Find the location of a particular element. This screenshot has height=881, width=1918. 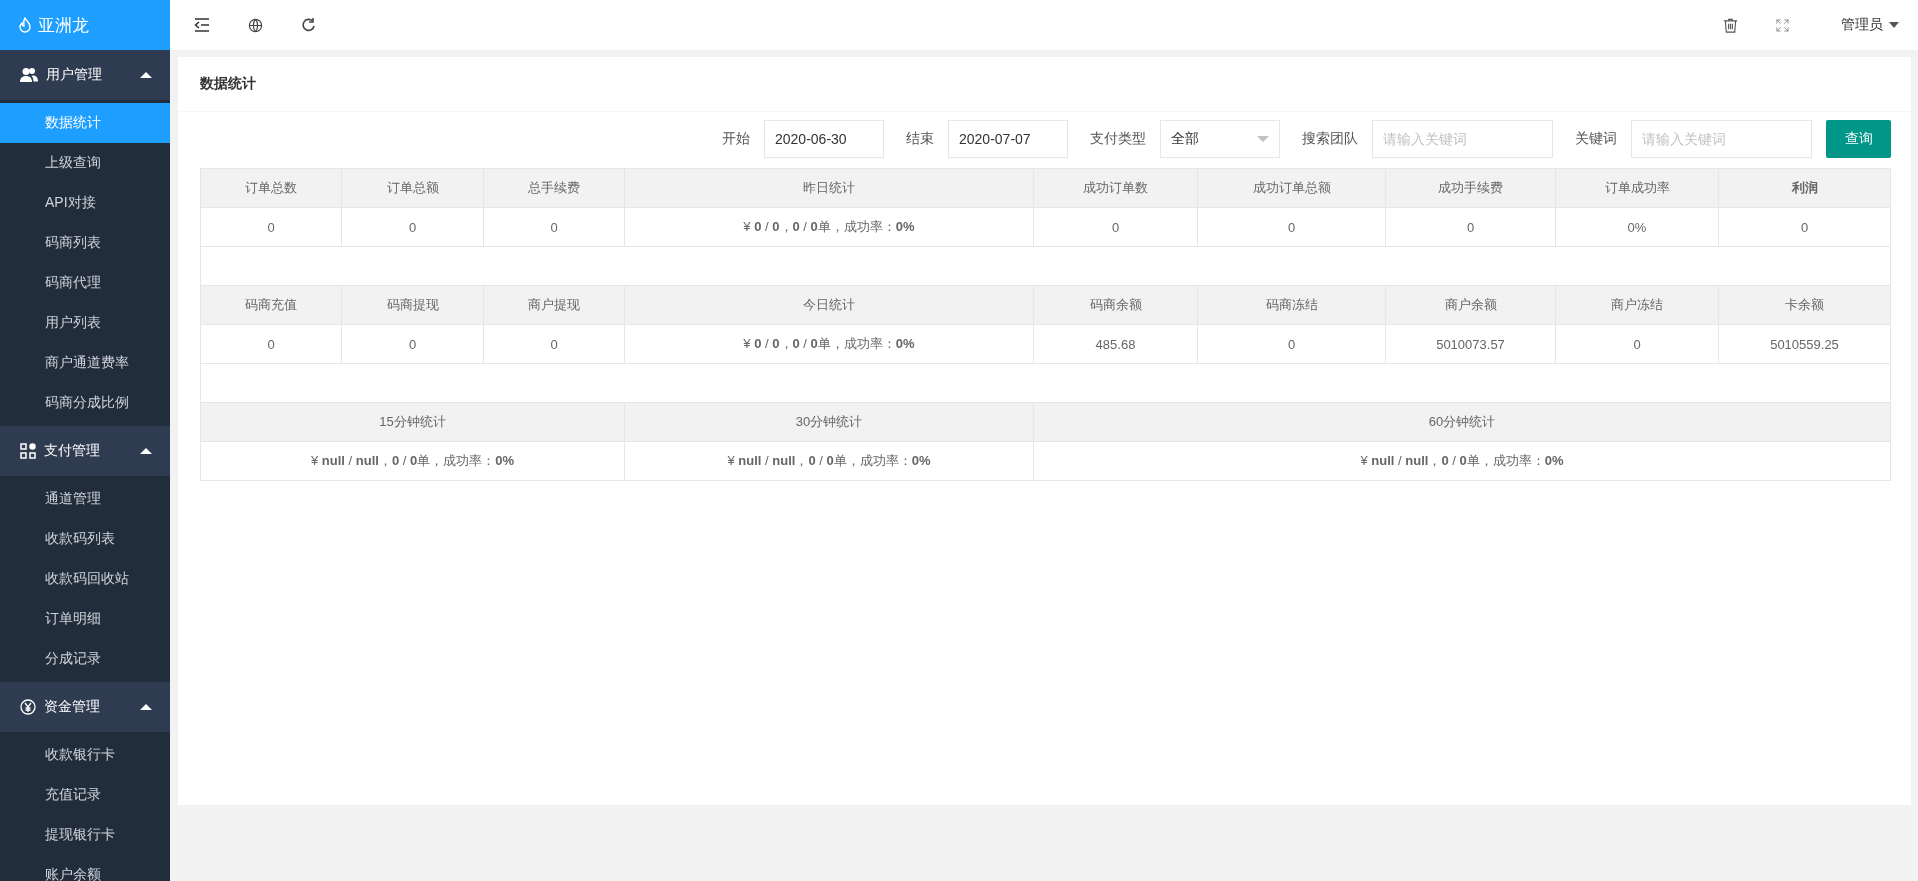

globe-icon is located at coordinates (255, 25).